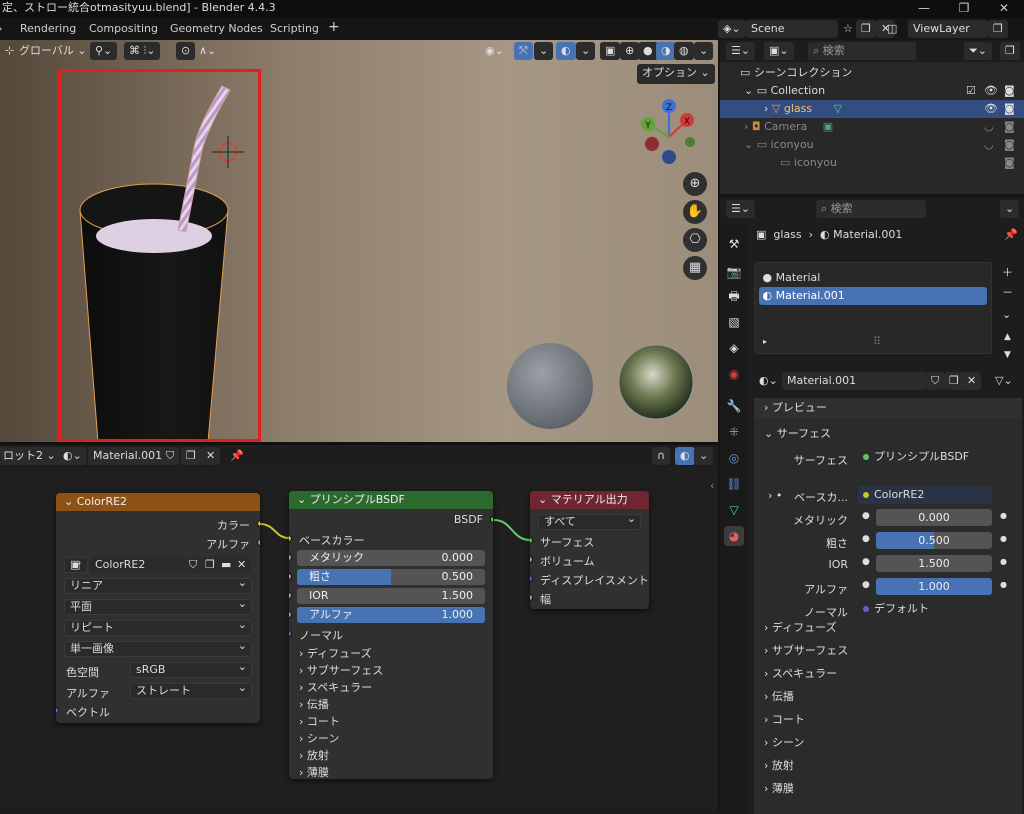 This screenshot has height=814, width=1024. Describe the element at coordinates (748, 144) in the screenshot. I see `iconyou-expand-icon: ⌄` at that location.